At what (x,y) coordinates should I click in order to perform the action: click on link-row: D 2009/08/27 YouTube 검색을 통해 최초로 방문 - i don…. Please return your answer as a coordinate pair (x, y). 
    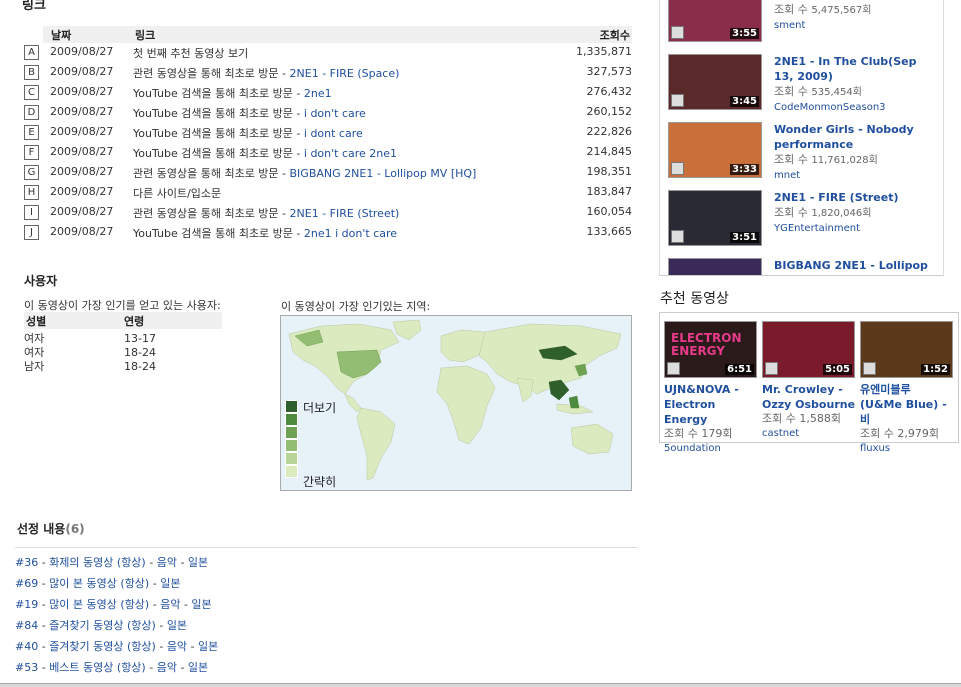
    Looking at the image, I should click on (328, 113).